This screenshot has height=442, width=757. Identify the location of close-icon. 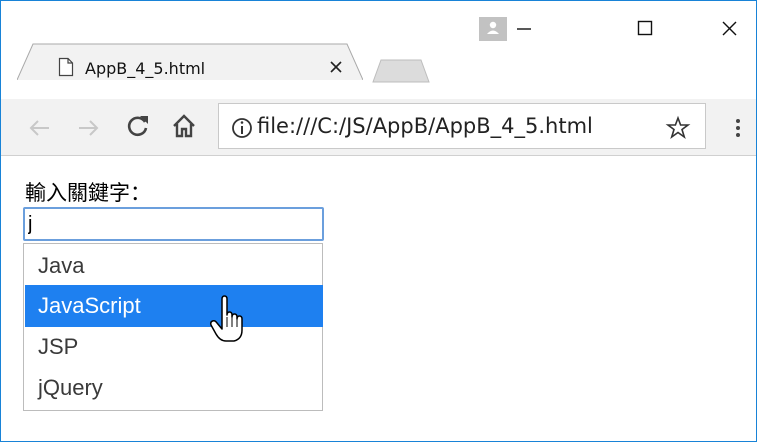
(729, 28).